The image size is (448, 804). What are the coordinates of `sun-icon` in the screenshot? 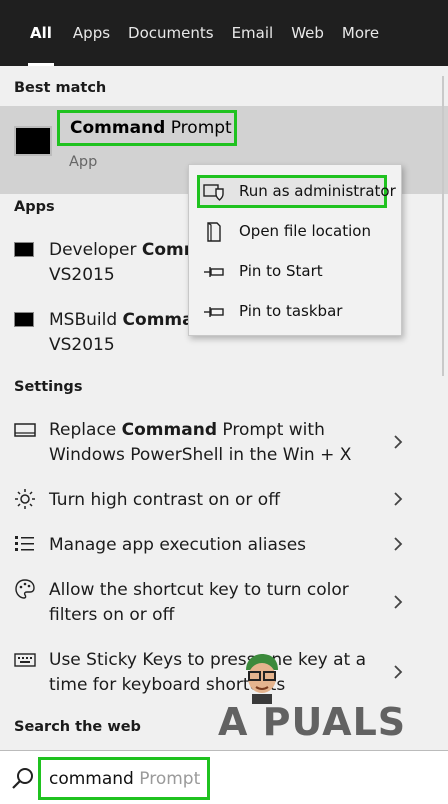 It's located at (25, 499).